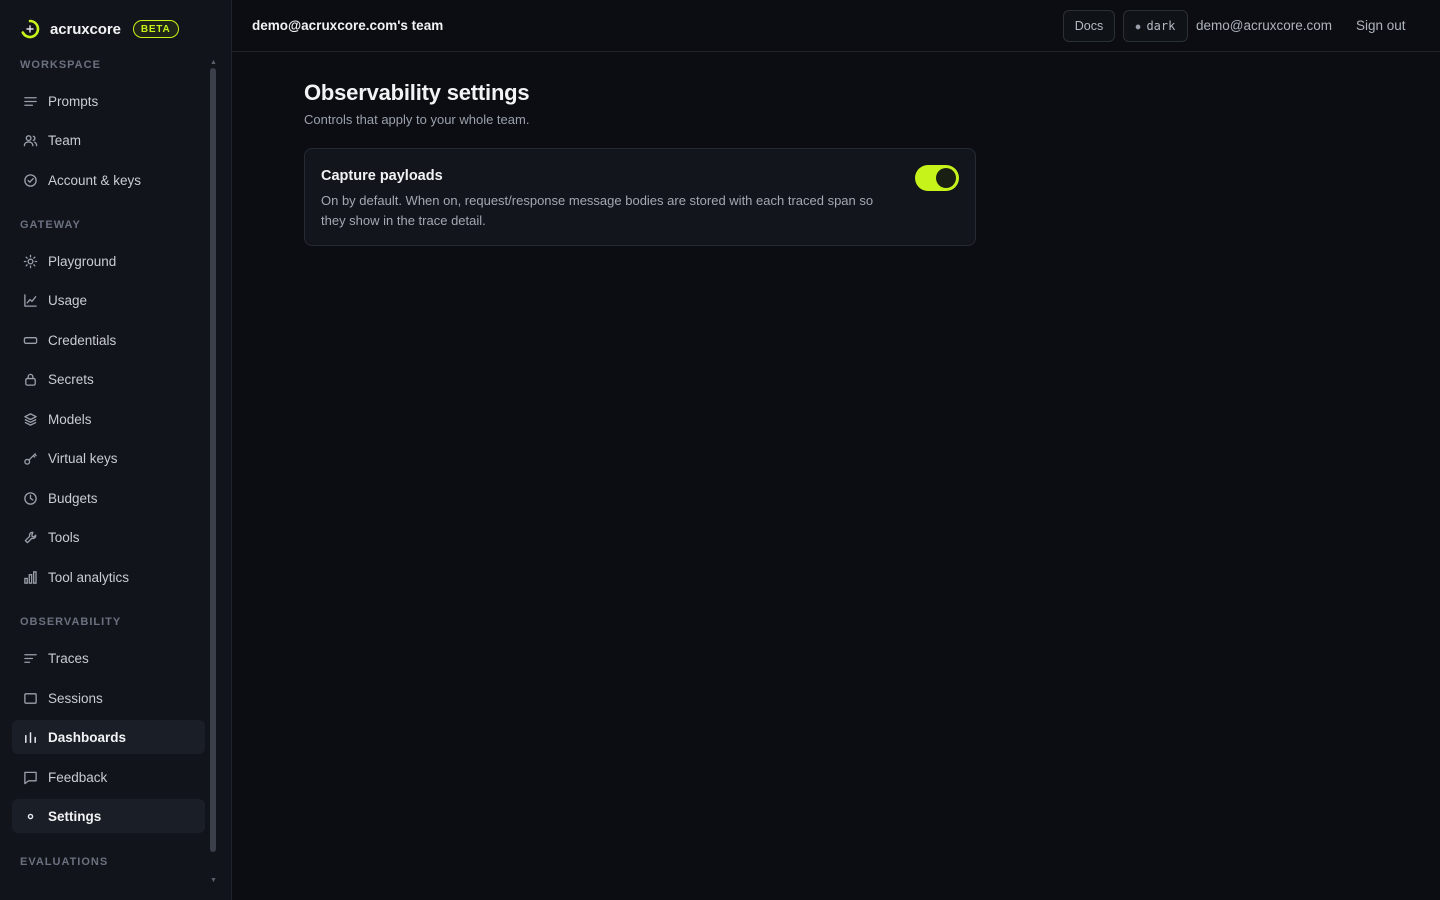 The image size is (1440, 900). Describe the element at coordinates (417, 92) in the screenshot. I see `page-title: Observability settings` at that location.